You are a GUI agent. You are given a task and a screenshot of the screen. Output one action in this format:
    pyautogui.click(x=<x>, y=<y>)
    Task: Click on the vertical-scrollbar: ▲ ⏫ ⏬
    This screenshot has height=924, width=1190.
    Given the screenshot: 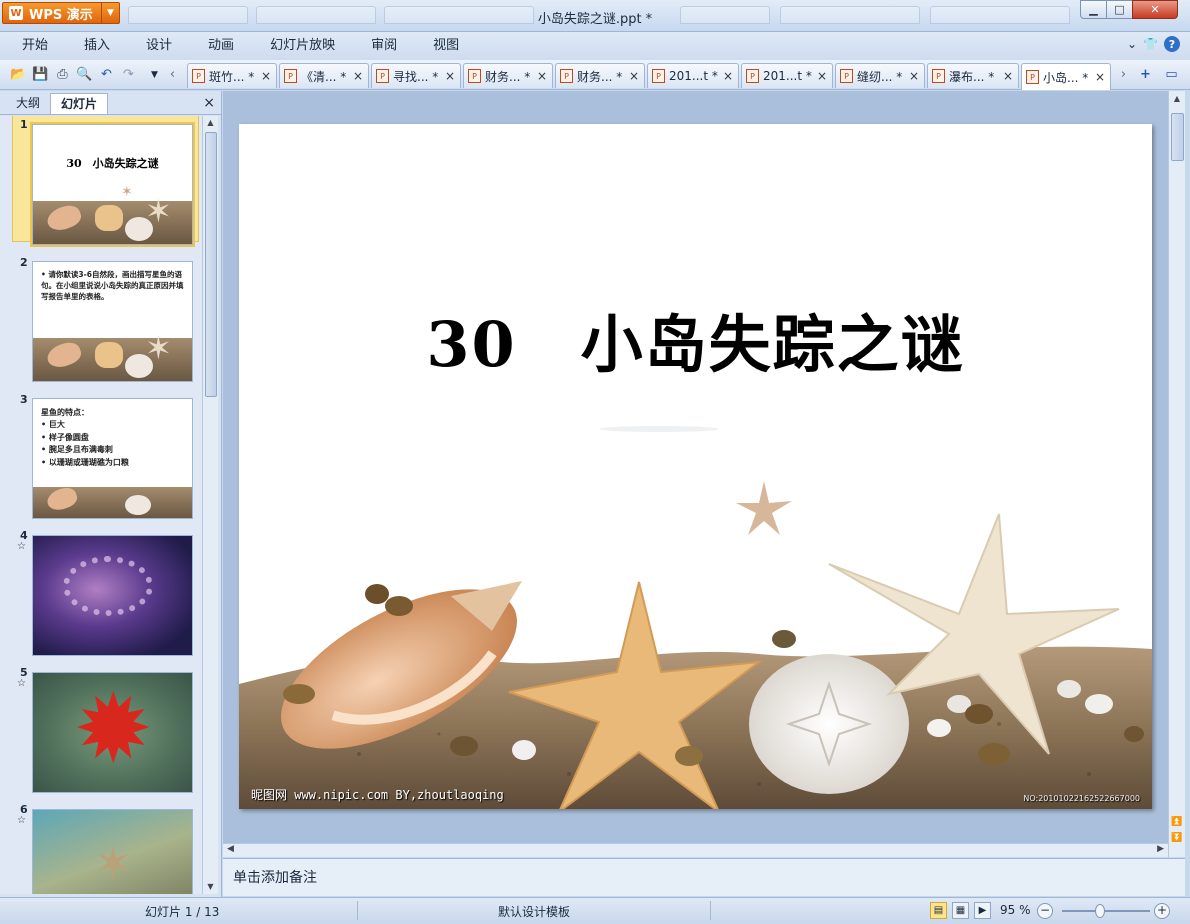 What is the action you would take?
    pyautogui.click(x=1176, y=474)
    